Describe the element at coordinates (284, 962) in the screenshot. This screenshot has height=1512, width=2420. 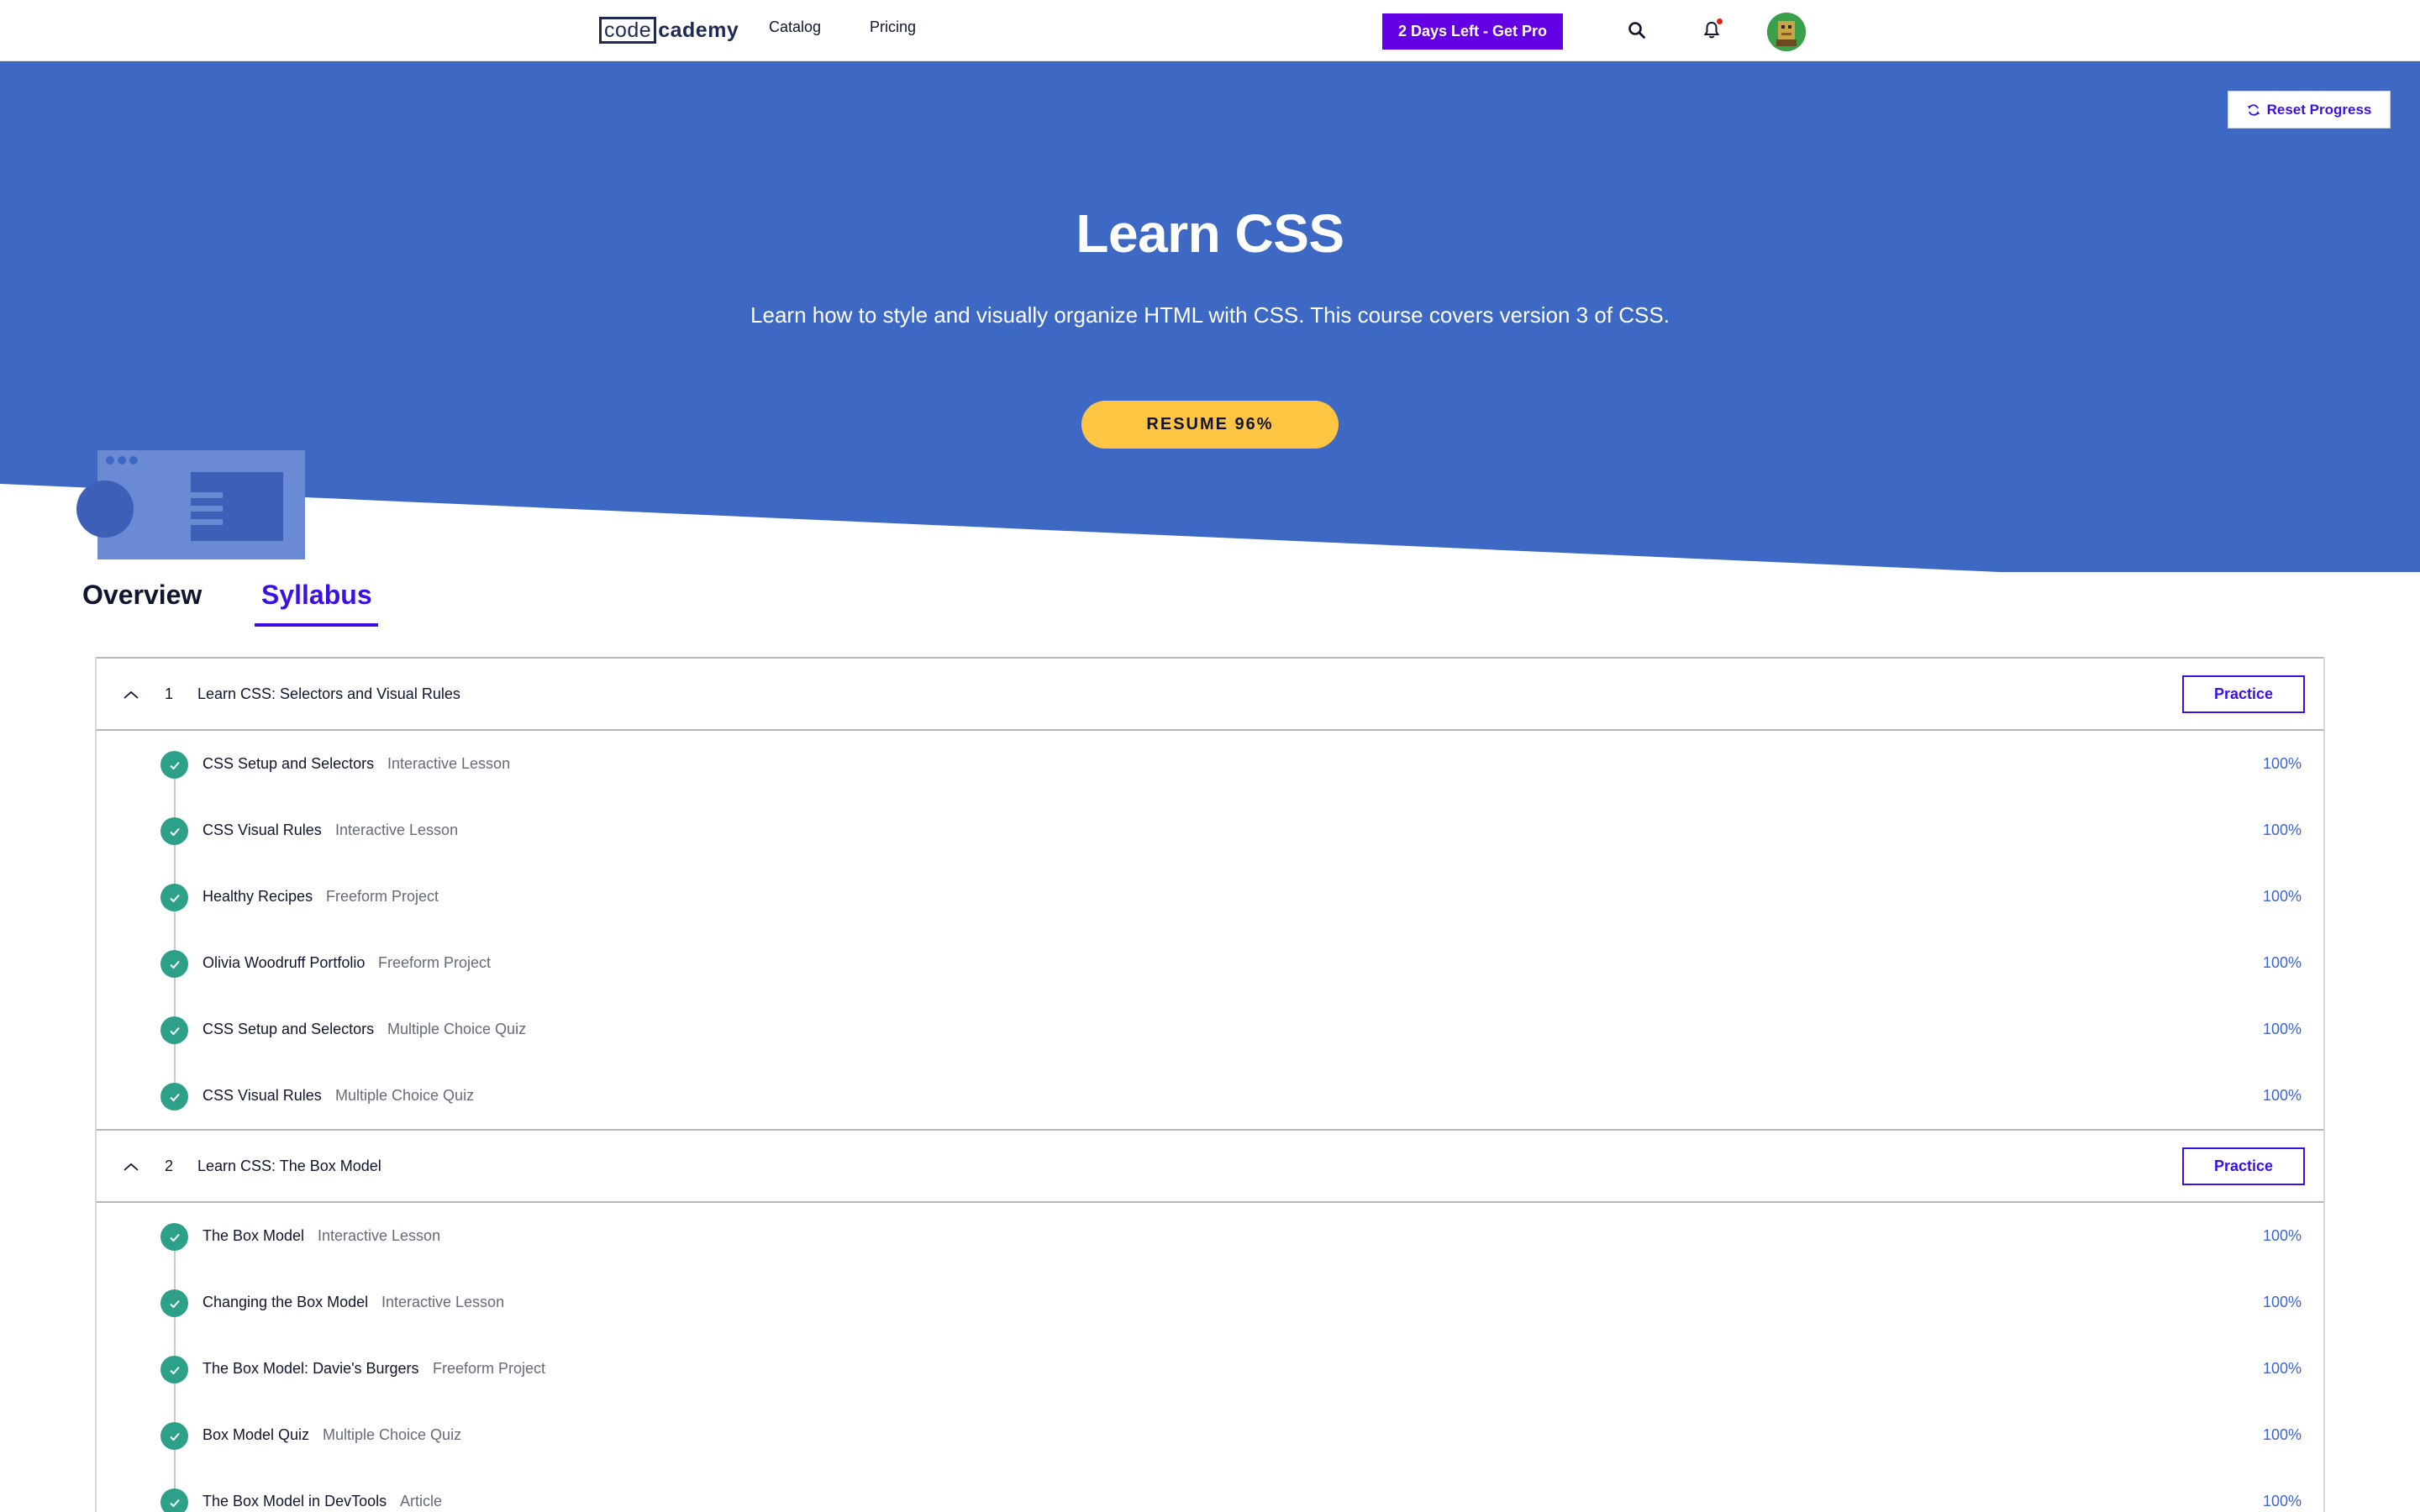
I see `item-title: Olivia Woodruff Portfolio` at that location.